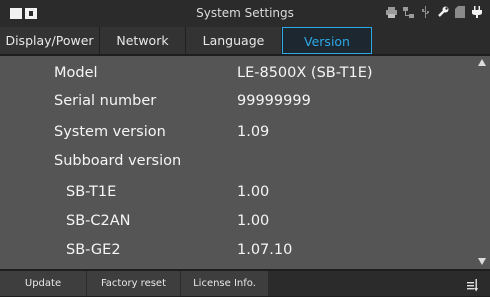  I want to click on version-row-system: System version 1.09, so click(238, 134).